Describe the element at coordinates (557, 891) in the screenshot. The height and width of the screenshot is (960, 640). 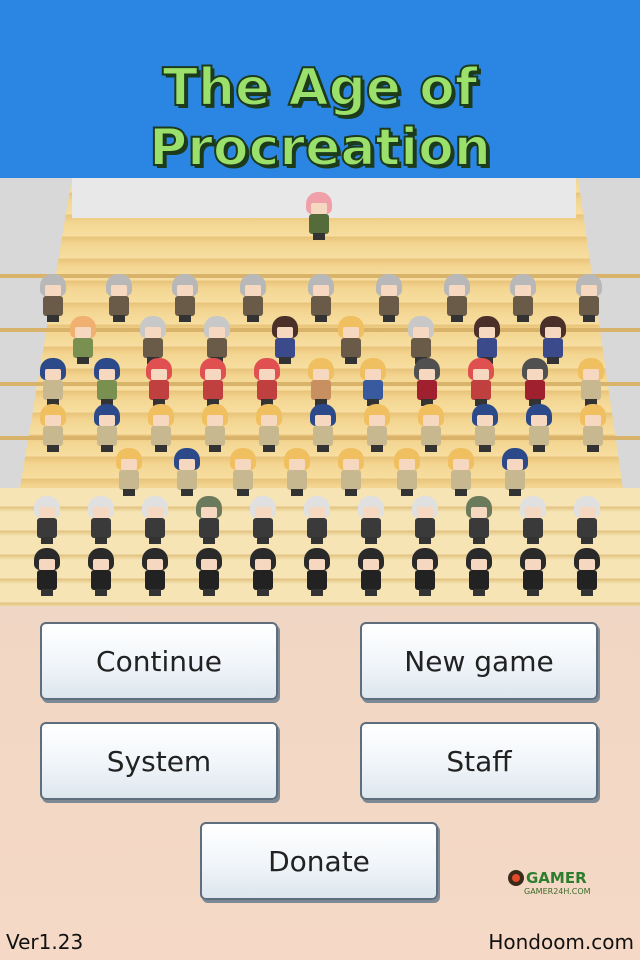
I see `logo-sub-text: GAMER24H.COM` at that location.